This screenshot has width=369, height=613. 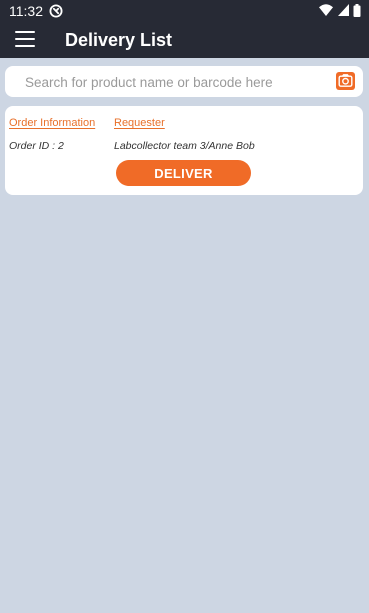 I want to click on search-input, so click(x=177, y=82).